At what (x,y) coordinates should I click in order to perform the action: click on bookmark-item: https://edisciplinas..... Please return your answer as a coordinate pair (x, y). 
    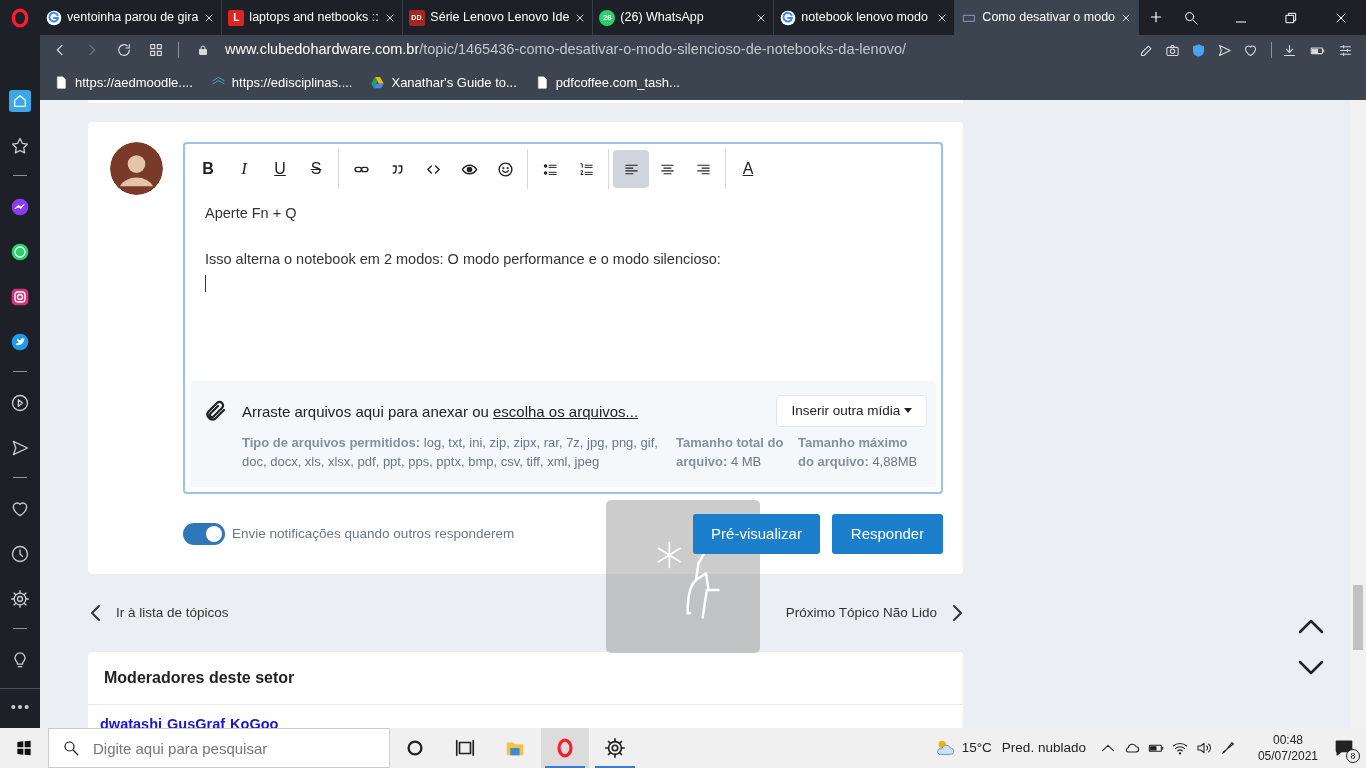
    Looking at the image, I should click on (281, 82).